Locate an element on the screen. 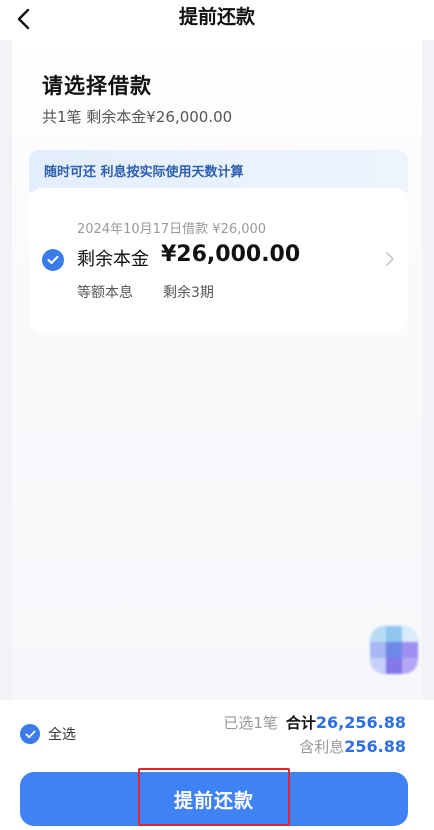  prepay-button: 提前还款 is located at coordinates (214, 797).